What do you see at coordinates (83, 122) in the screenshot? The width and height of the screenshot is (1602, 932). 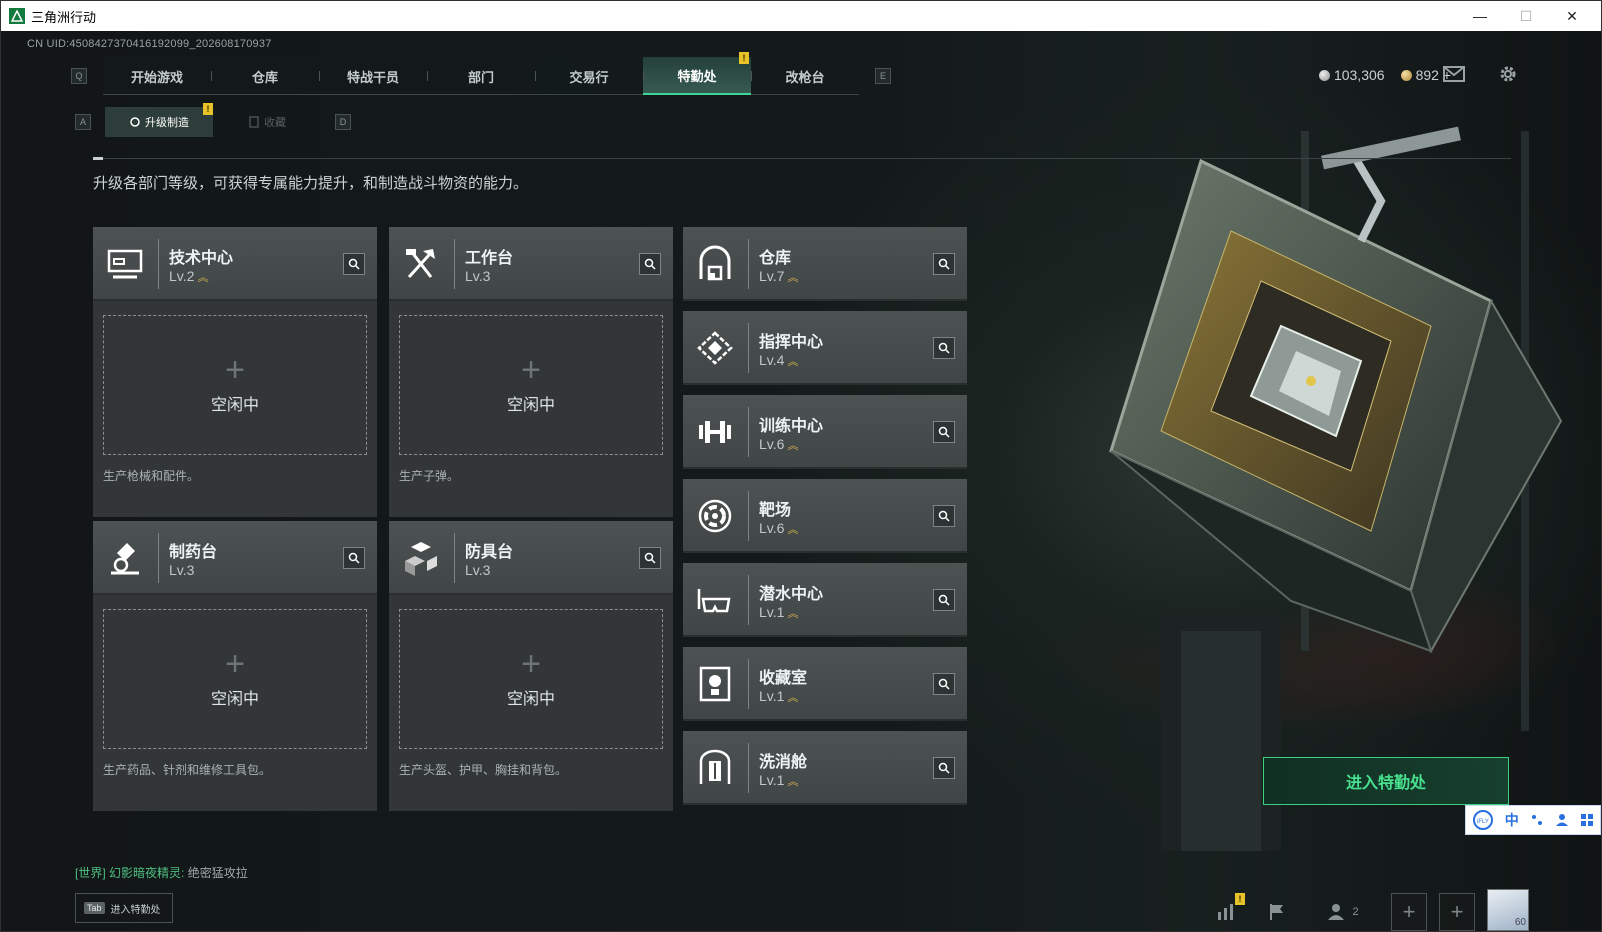 I see `subnav-prev-key: A` at bounding box center [83, 122].